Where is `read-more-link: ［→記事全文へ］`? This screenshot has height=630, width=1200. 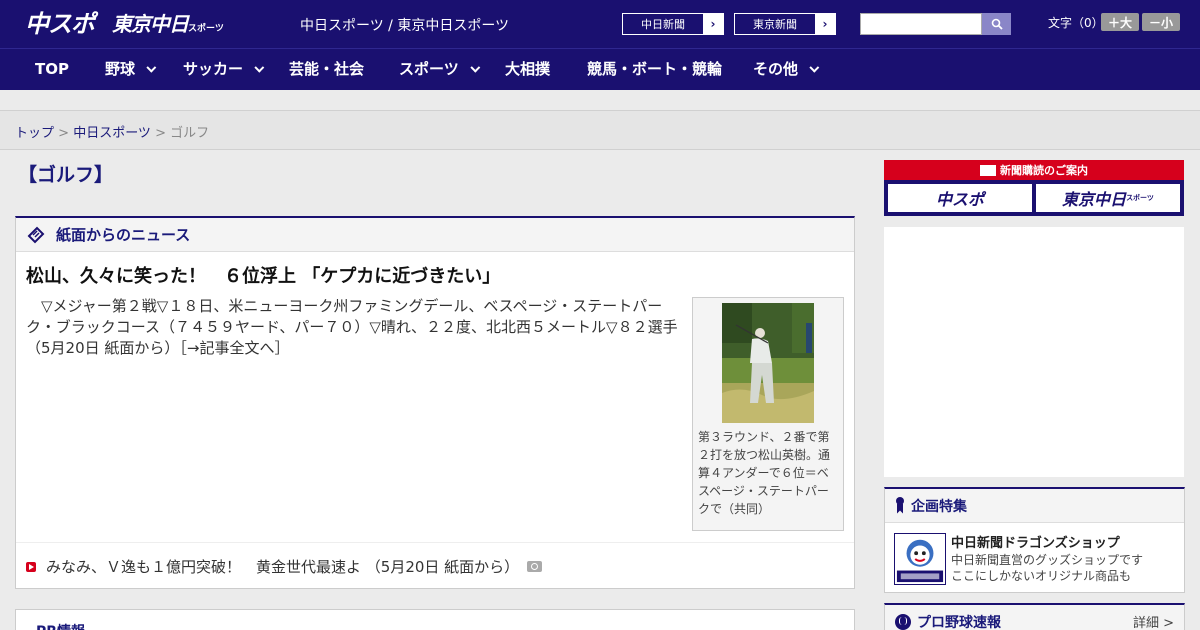 read-more-link: ［→記事全文へ］ is located at coordinates (234, 348).